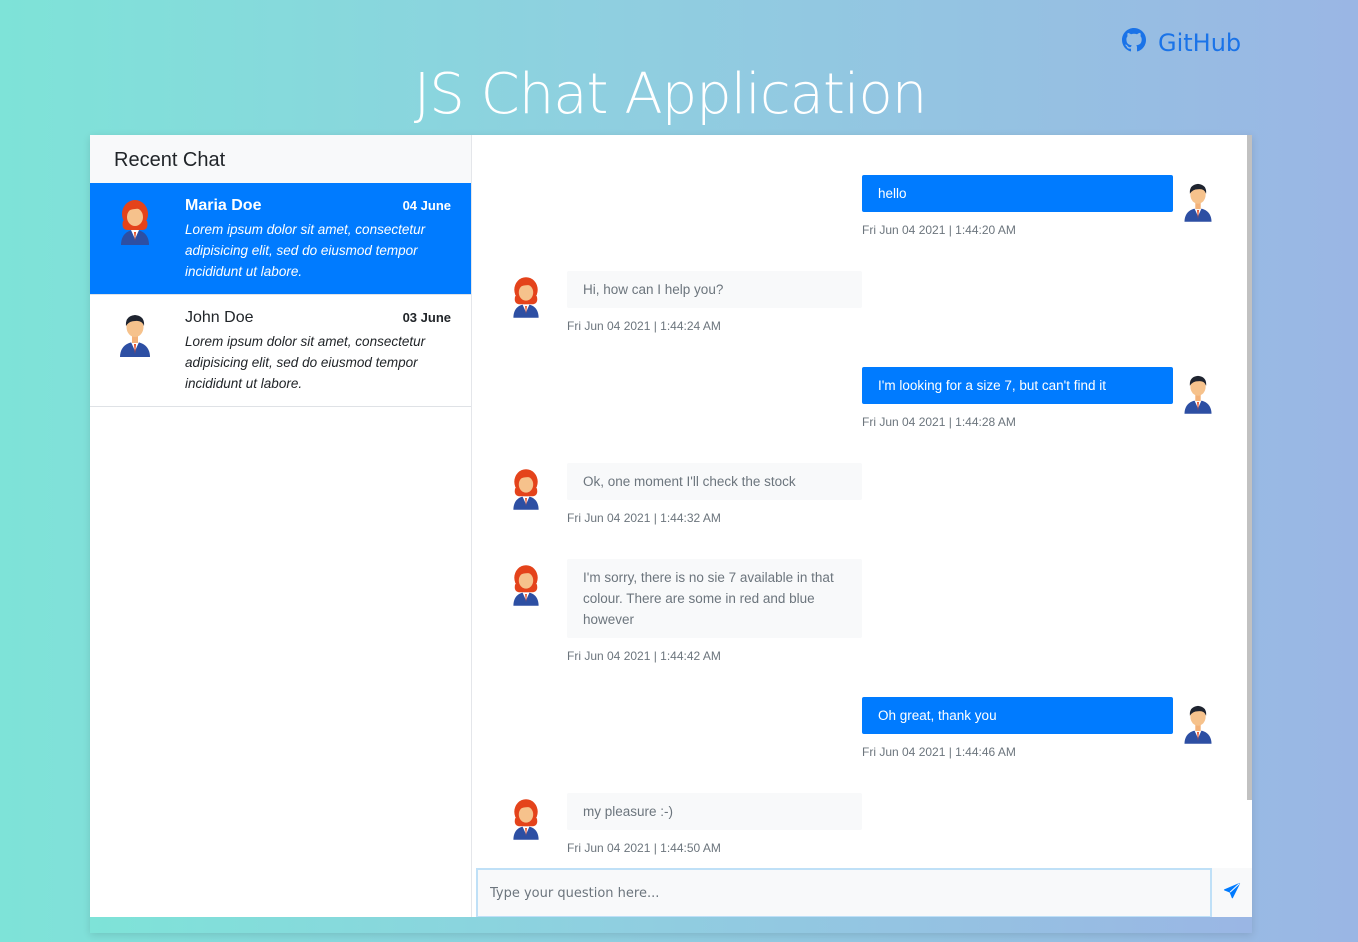  What do you see at coordinates (939, 422) in the screenshot?
I see `message-timestamp: Fri Jun 04 2021 | 1:44:28 AM` at bounding box center [939, 422].